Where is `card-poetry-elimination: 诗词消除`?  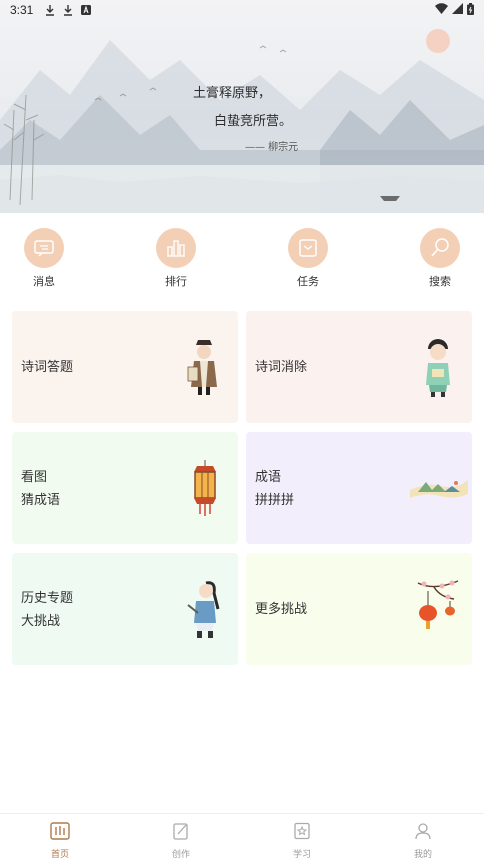 card-poetry-elimination: 诗词消除 is located at coordinates (359, 367).